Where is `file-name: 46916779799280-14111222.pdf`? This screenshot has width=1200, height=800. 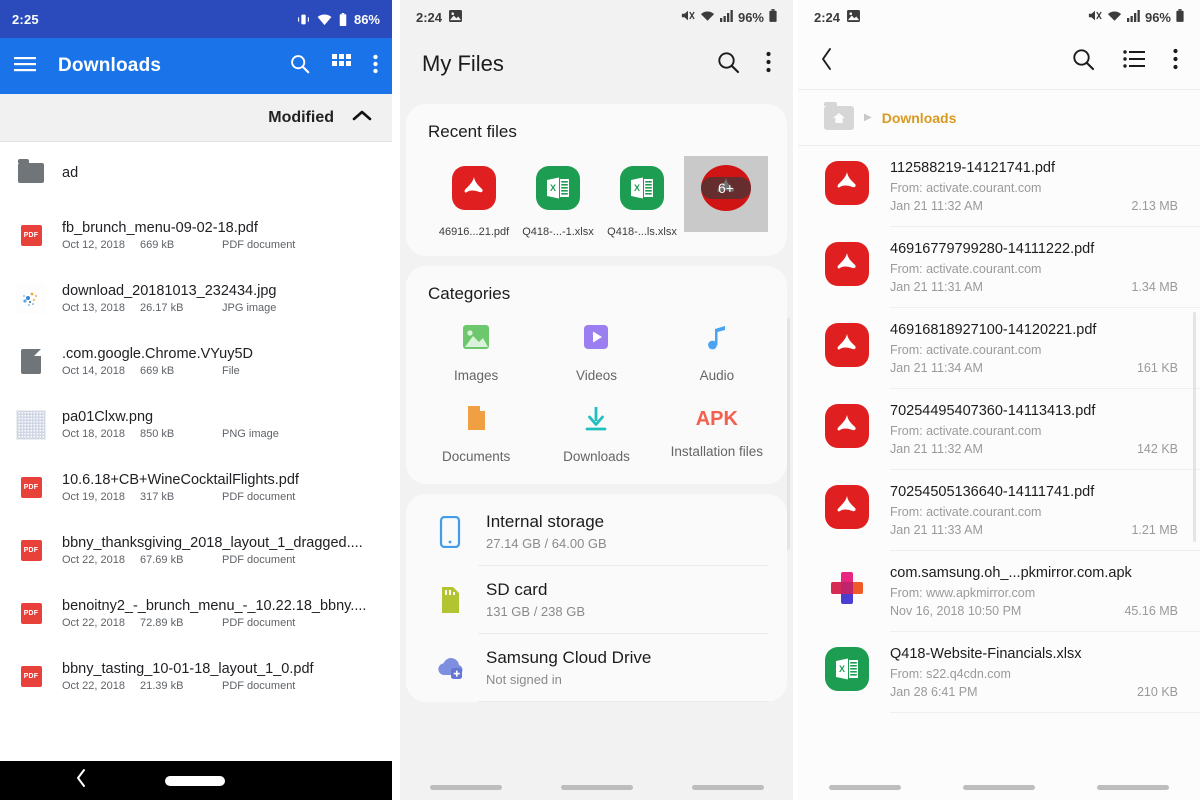
file-name: 46916779799280-14111222.pdf is located at coordinates (992, 249).